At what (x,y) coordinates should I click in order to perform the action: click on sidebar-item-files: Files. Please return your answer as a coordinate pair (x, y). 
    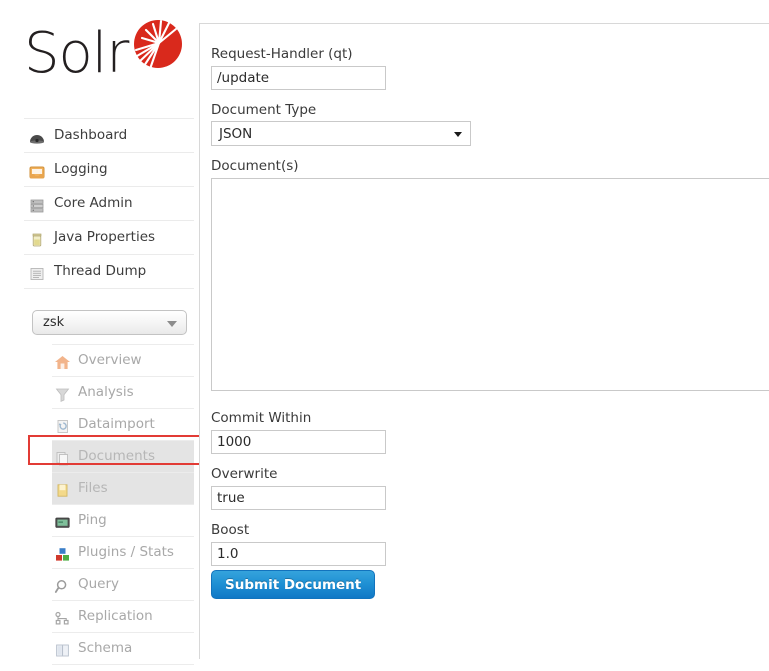
    Looking at the image, I should click on (123, 489).